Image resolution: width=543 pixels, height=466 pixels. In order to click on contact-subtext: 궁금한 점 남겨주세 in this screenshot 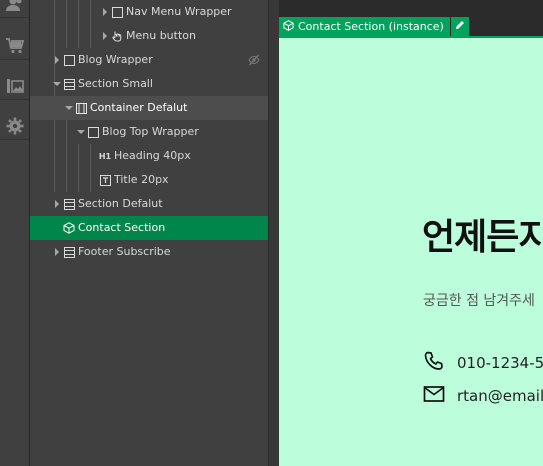, I will do `click(479, 301)`.